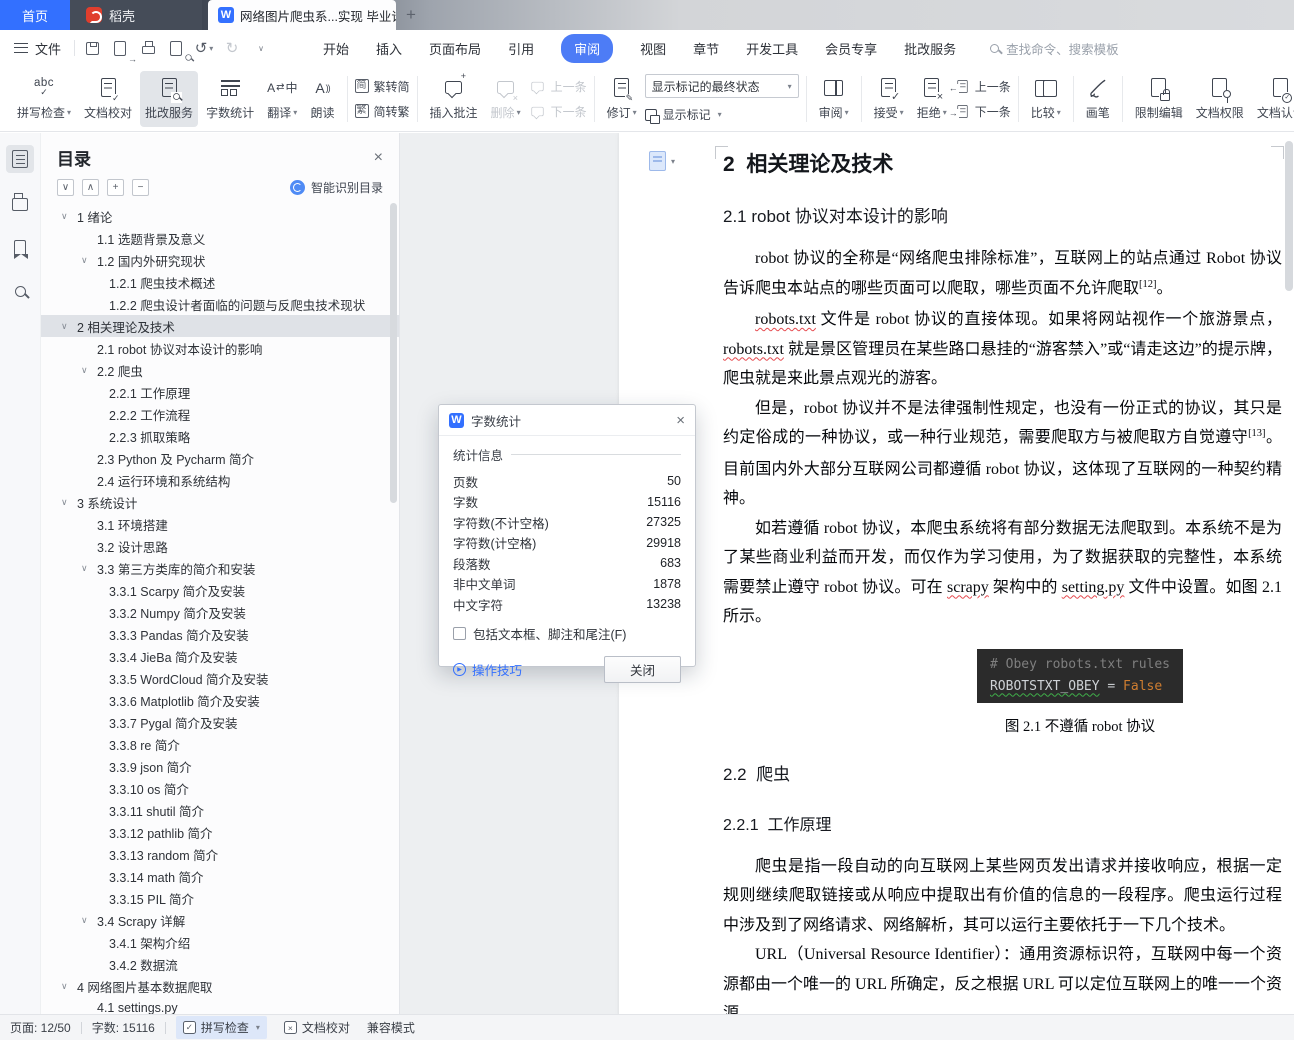  What do you see at coordinates (979, 111) in the screenshot?
I see `next-change-button: → 下一条` at bounding box center [979, 111].